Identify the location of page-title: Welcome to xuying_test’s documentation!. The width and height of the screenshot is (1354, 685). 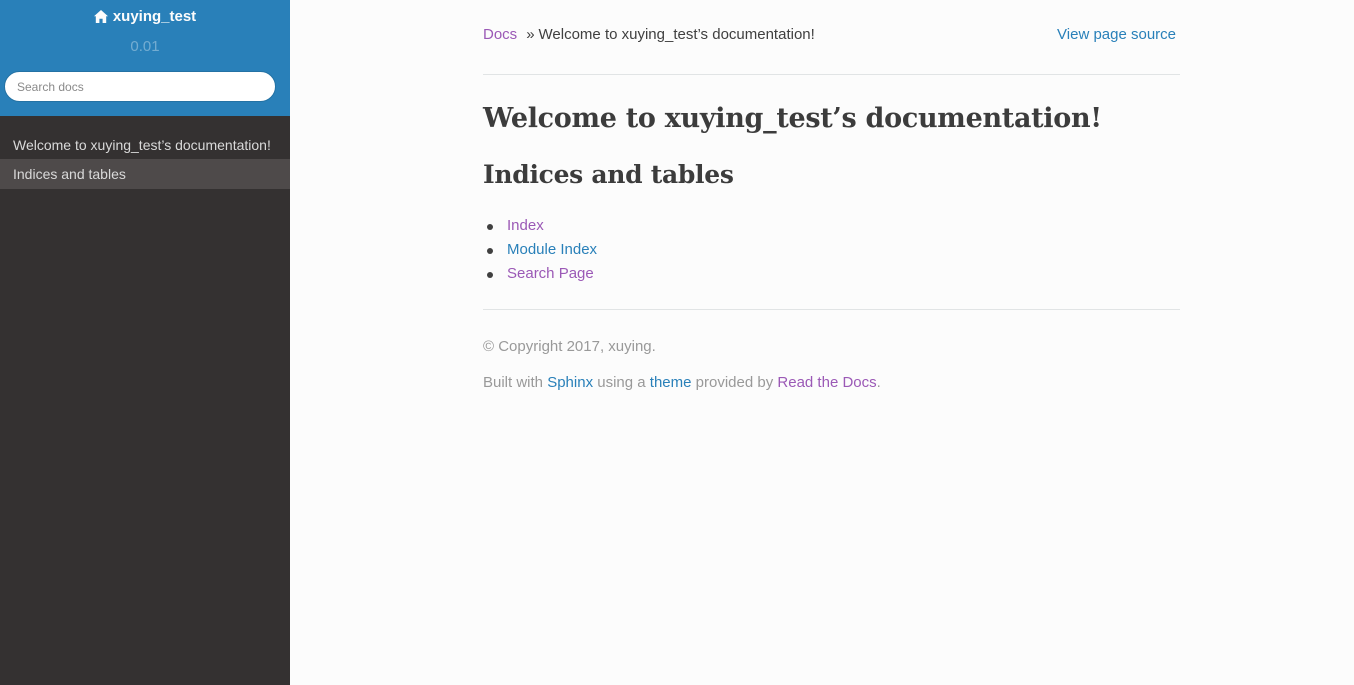
(792, 118).